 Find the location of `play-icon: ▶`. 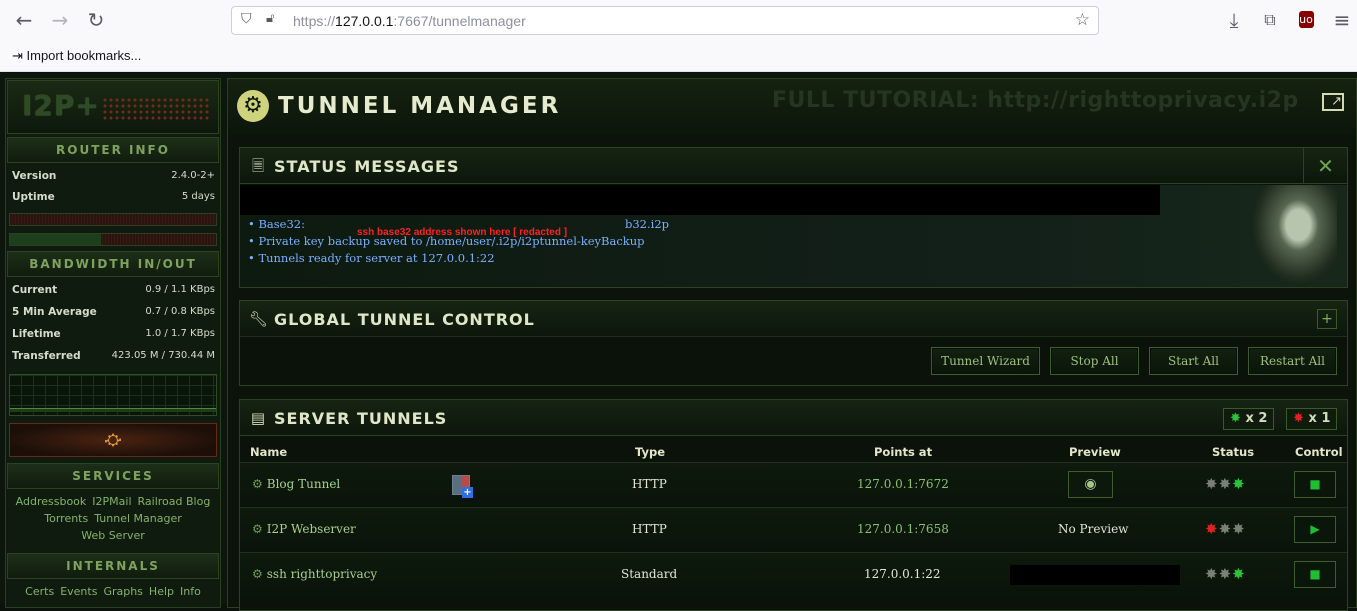

play-icon: ▶ is located at coordinates (1315, 529).